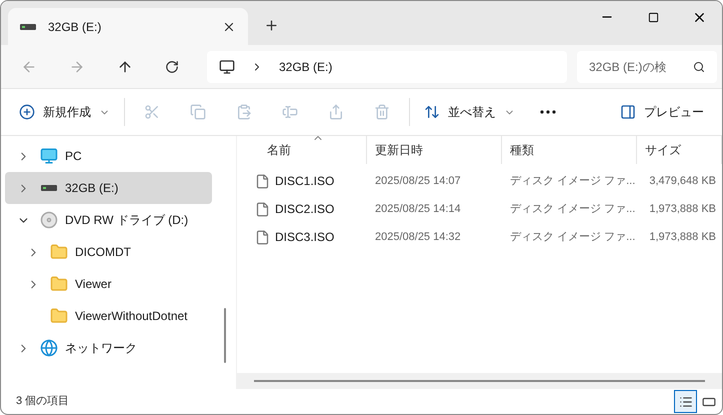 This screenshot has width=723, height=415. I want to click on copy-icon, so click(198, 112).